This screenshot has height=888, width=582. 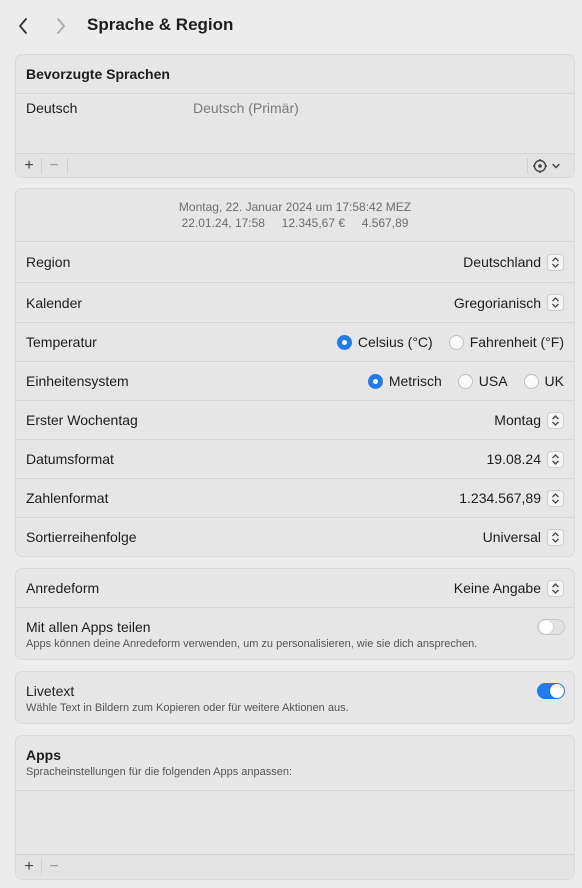 What do you see at coordinates (442, 342) in the screenshot?
I see `temperature-radio-group: Celsius (°C) Fahrenheit (°F)` at bounding box center [442, 342].